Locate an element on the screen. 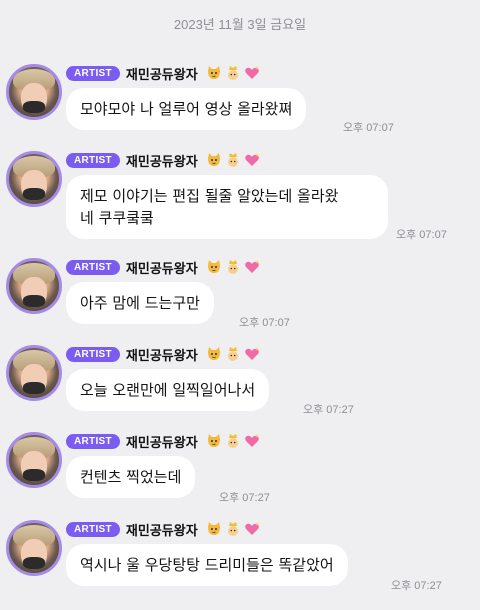  message-bubble: 역시나 울 우당탕탕 드리미들은 똑같았어 is located at coordinates (207, 565).